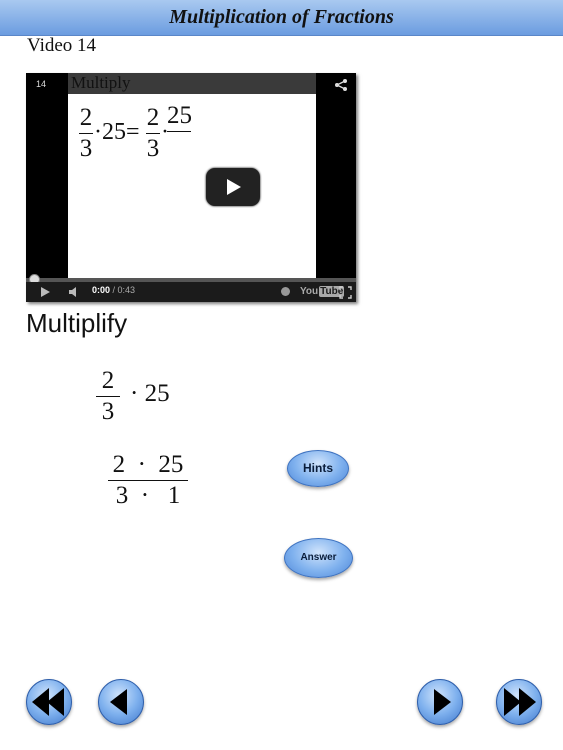  What do you see at coordinates (148, 495) in the screenshot?
I see `step2-denominator: 3 · 1` at bounding box center [148, 495].